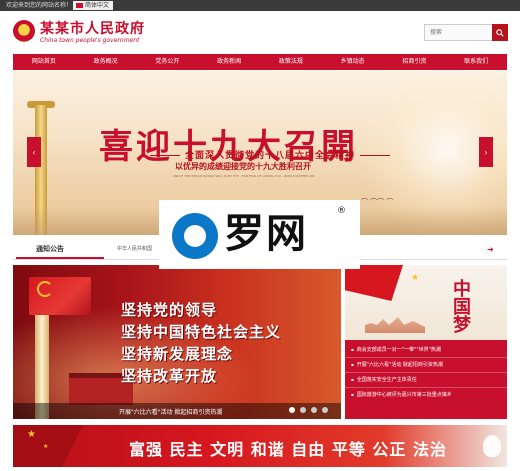  Describe the element at coordinates (426, 395) in the screenshot. I see `list-item: 国际旅游中心被评为嘉兴市第三批重点镇乡` at that location.